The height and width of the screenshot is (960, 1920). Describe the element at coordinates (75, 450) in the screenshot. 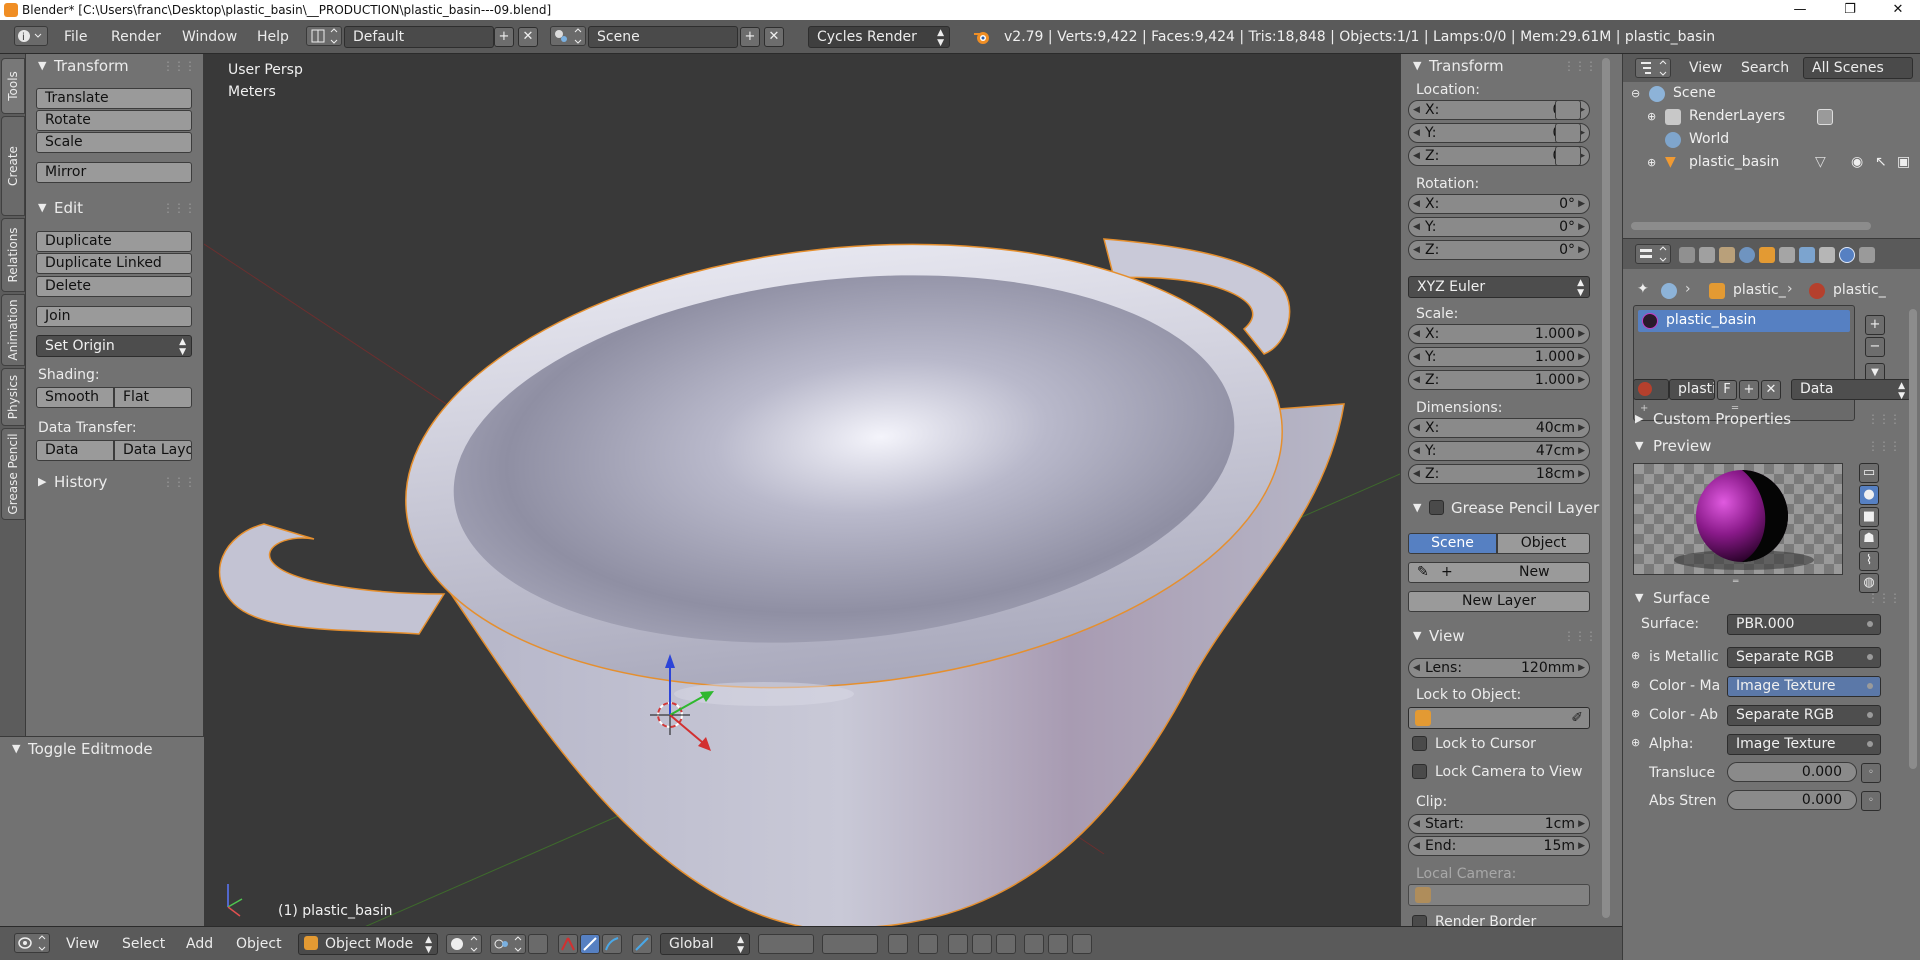

I see `data-transfer-button: Data` at that location.